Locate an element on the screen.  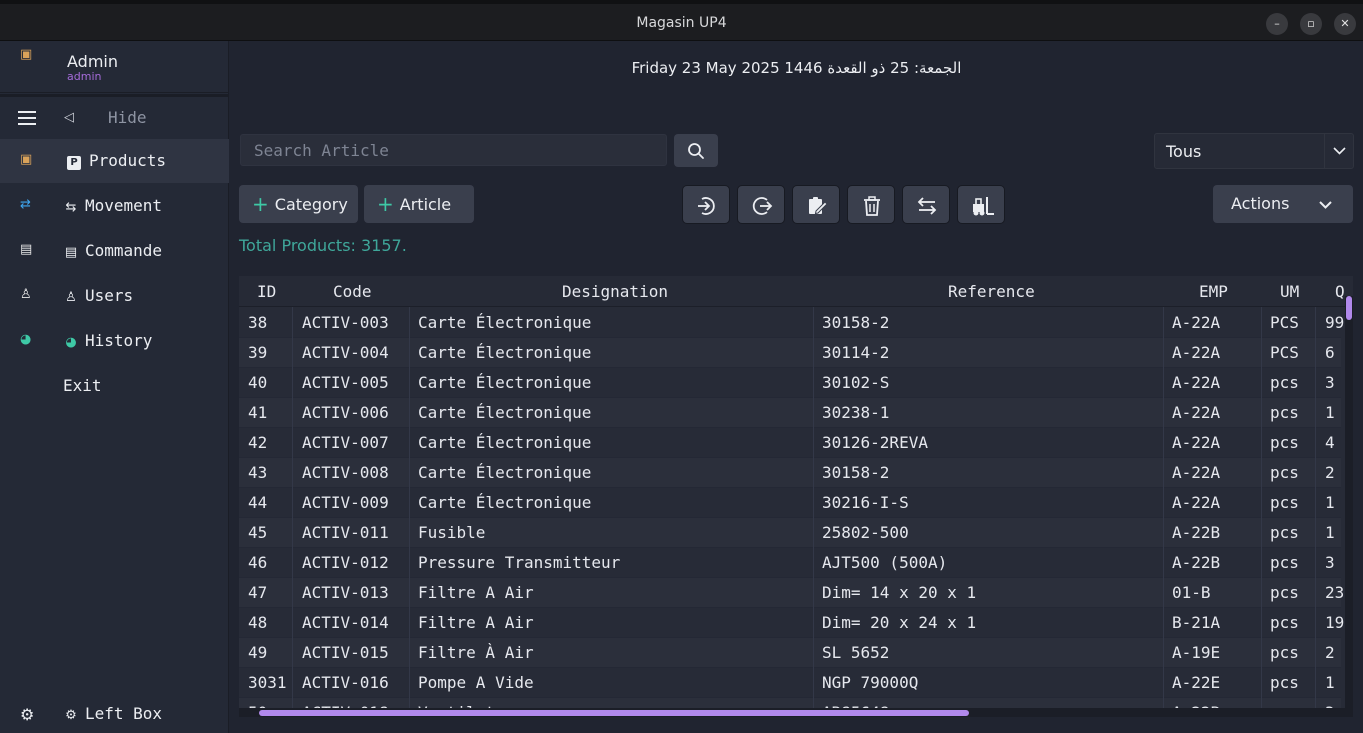
forklift-button is located at coordinates (981, 204).